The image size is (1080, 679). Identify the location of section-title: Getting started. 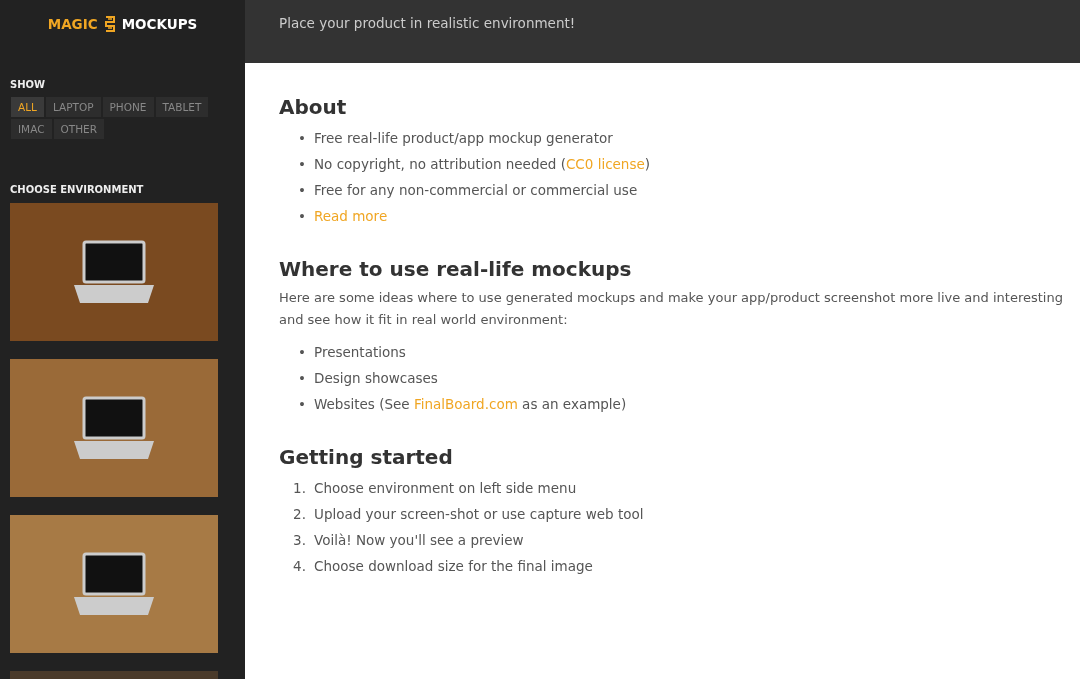
(366, 457).